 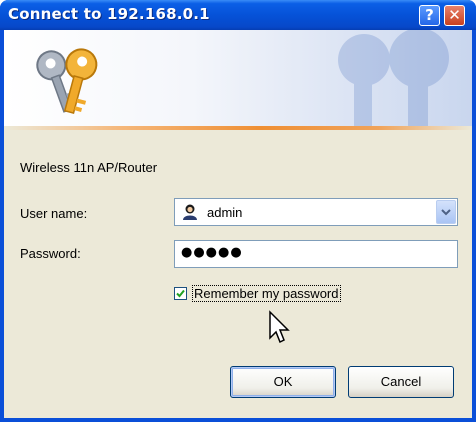 What do you see at coordinates (67, 81) in the screenshot?
I see `keys-icon` at bounding box center [67, 81].